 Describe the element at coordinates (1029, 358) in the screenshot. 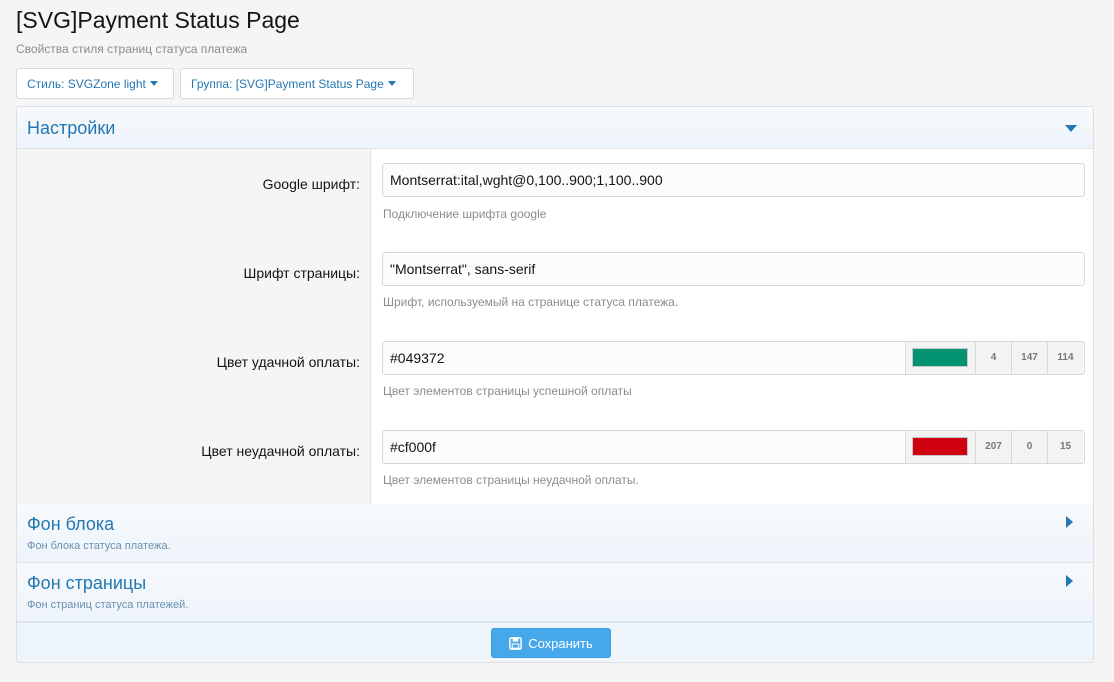

I see `success-color-g: 147` at that location.